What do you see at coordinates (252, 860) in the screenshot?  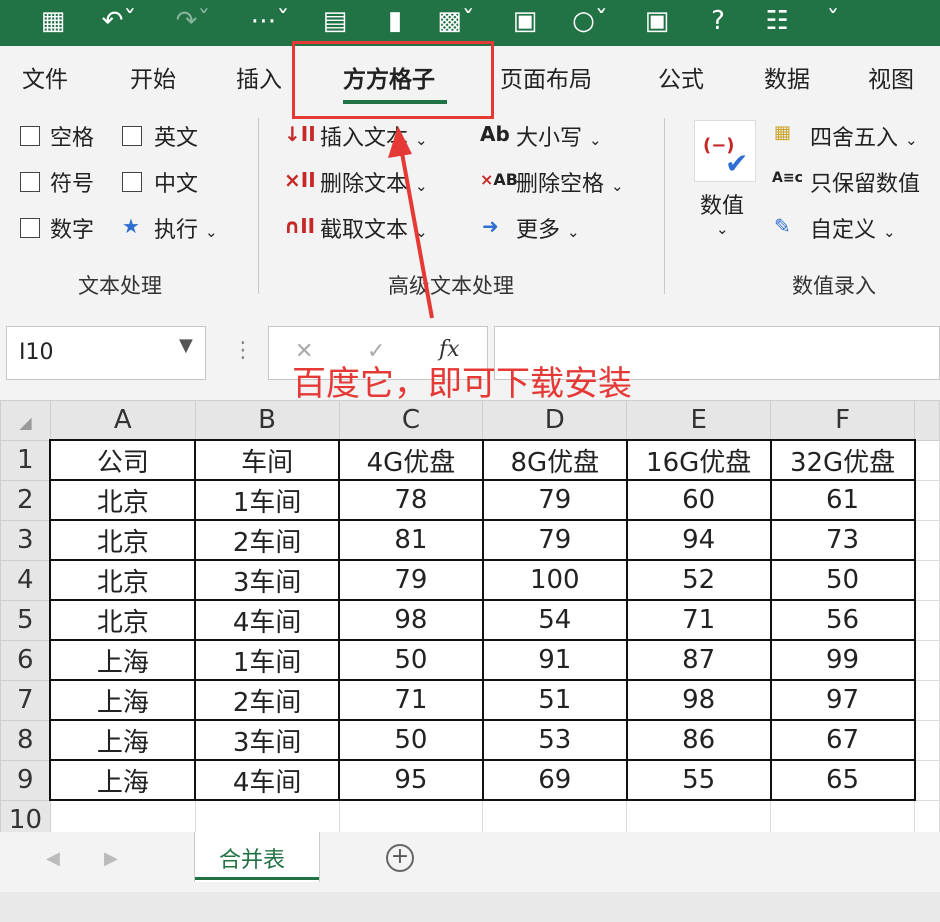 I see `sheet-tab-label: 合并表` at bounding box center [252, 860].